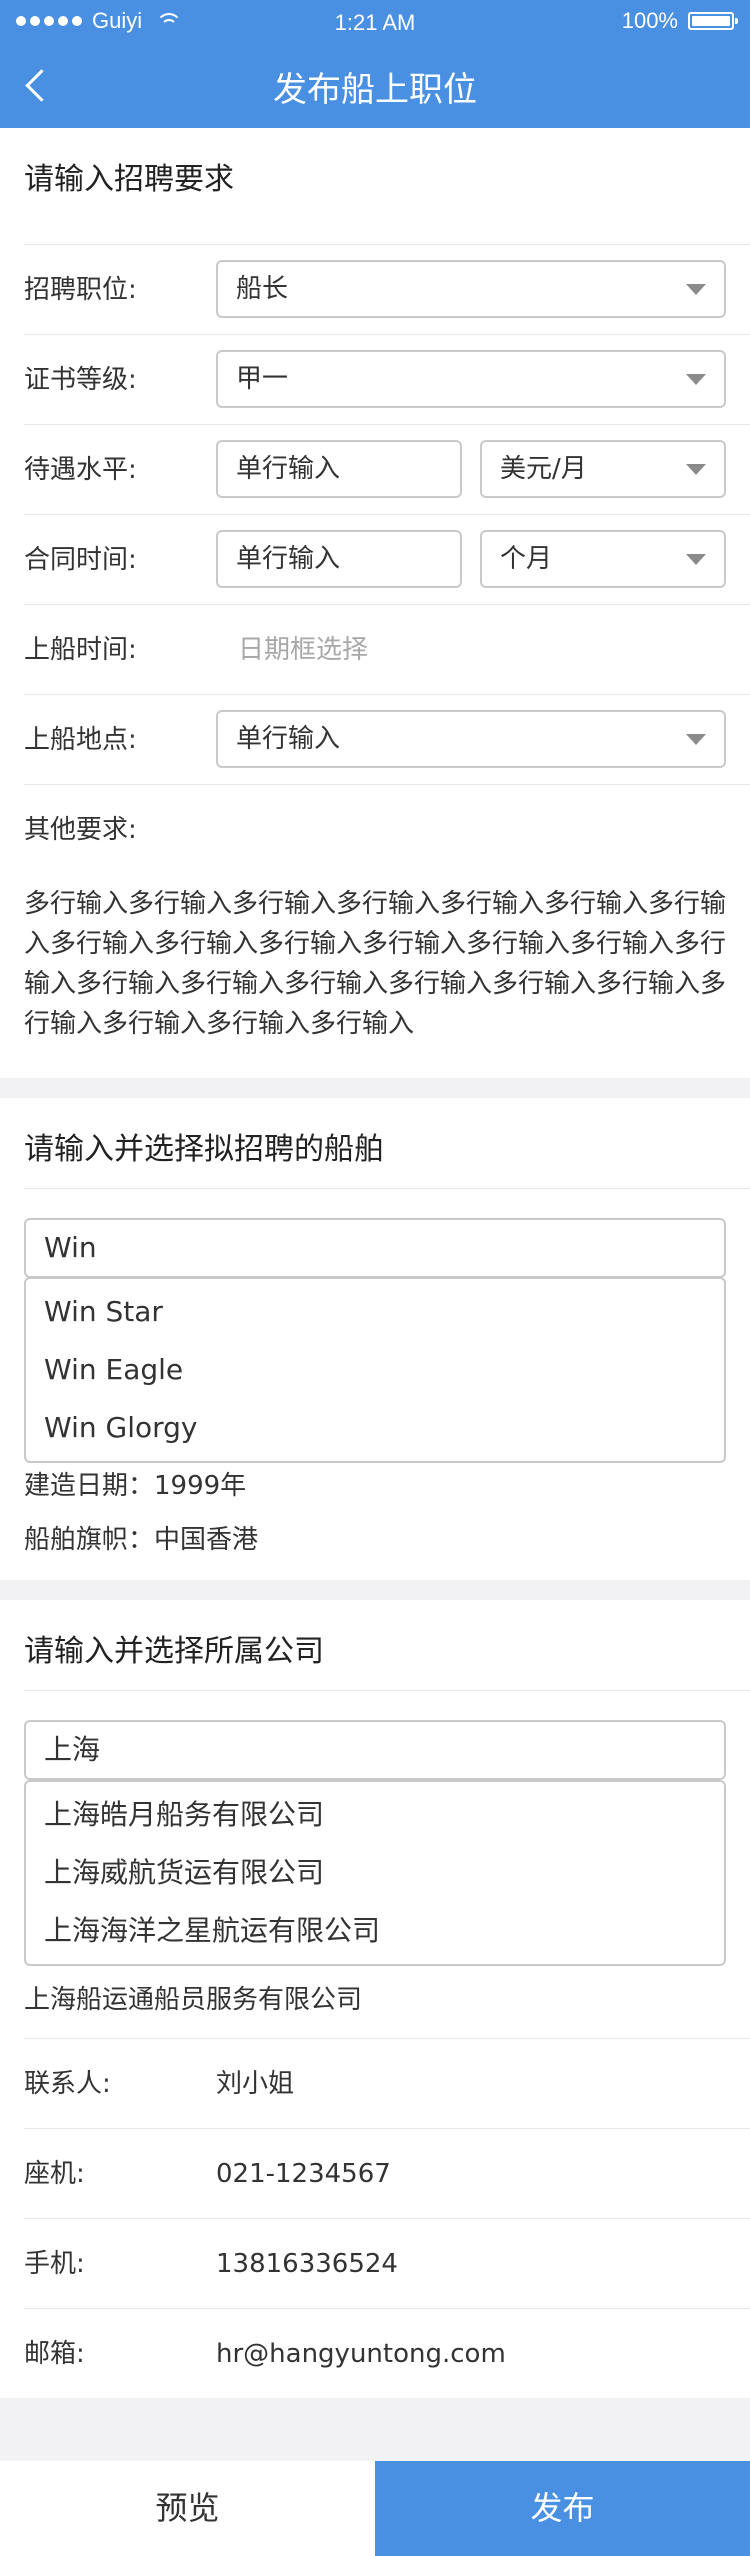 The image size is (750, 2556). I want to click on contact-label: 联系人:, so click(67, 2084).